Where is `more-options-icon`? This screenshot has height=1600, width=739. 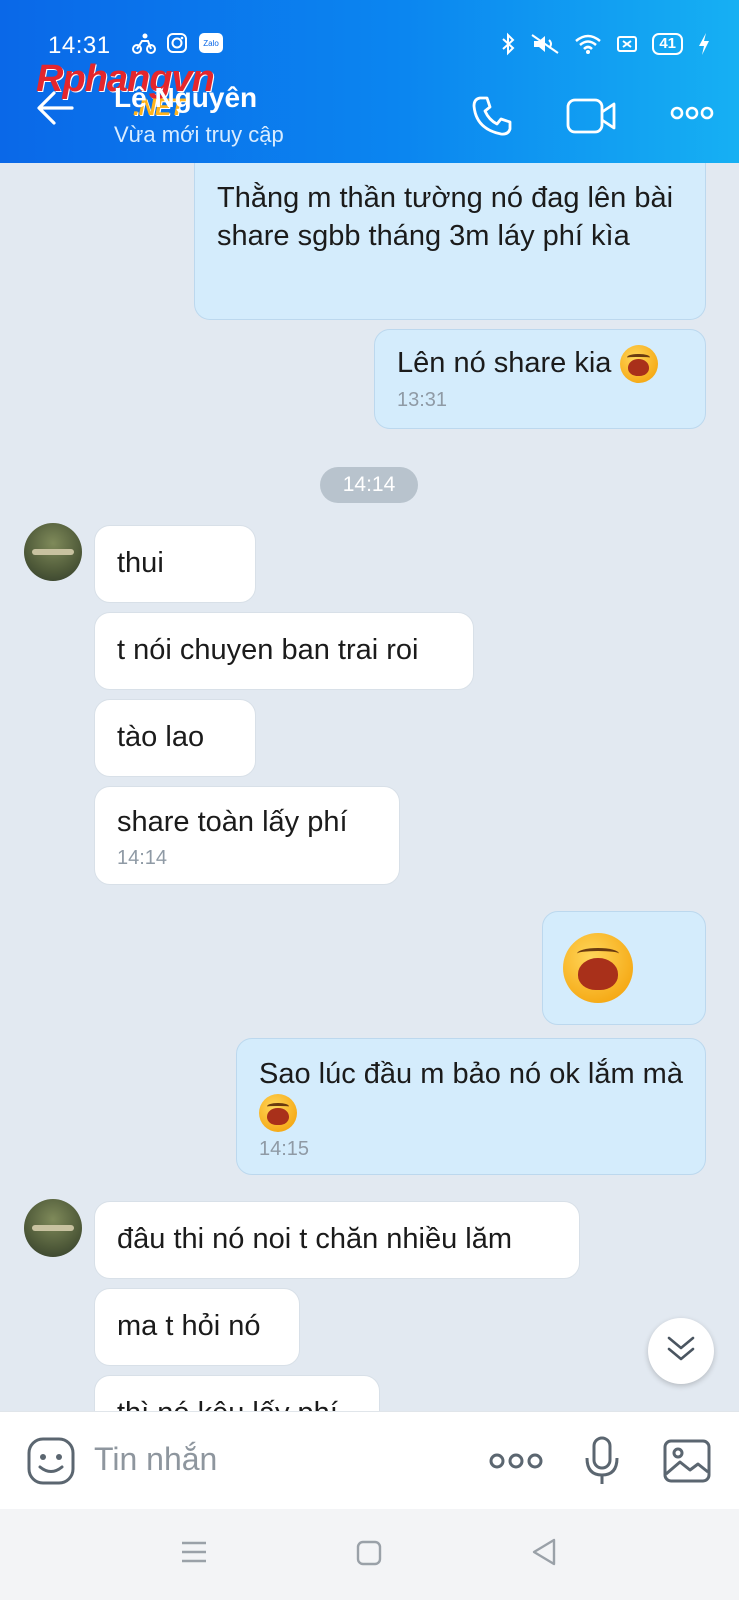
more-options-icon is located at coordinates (516, 1463).